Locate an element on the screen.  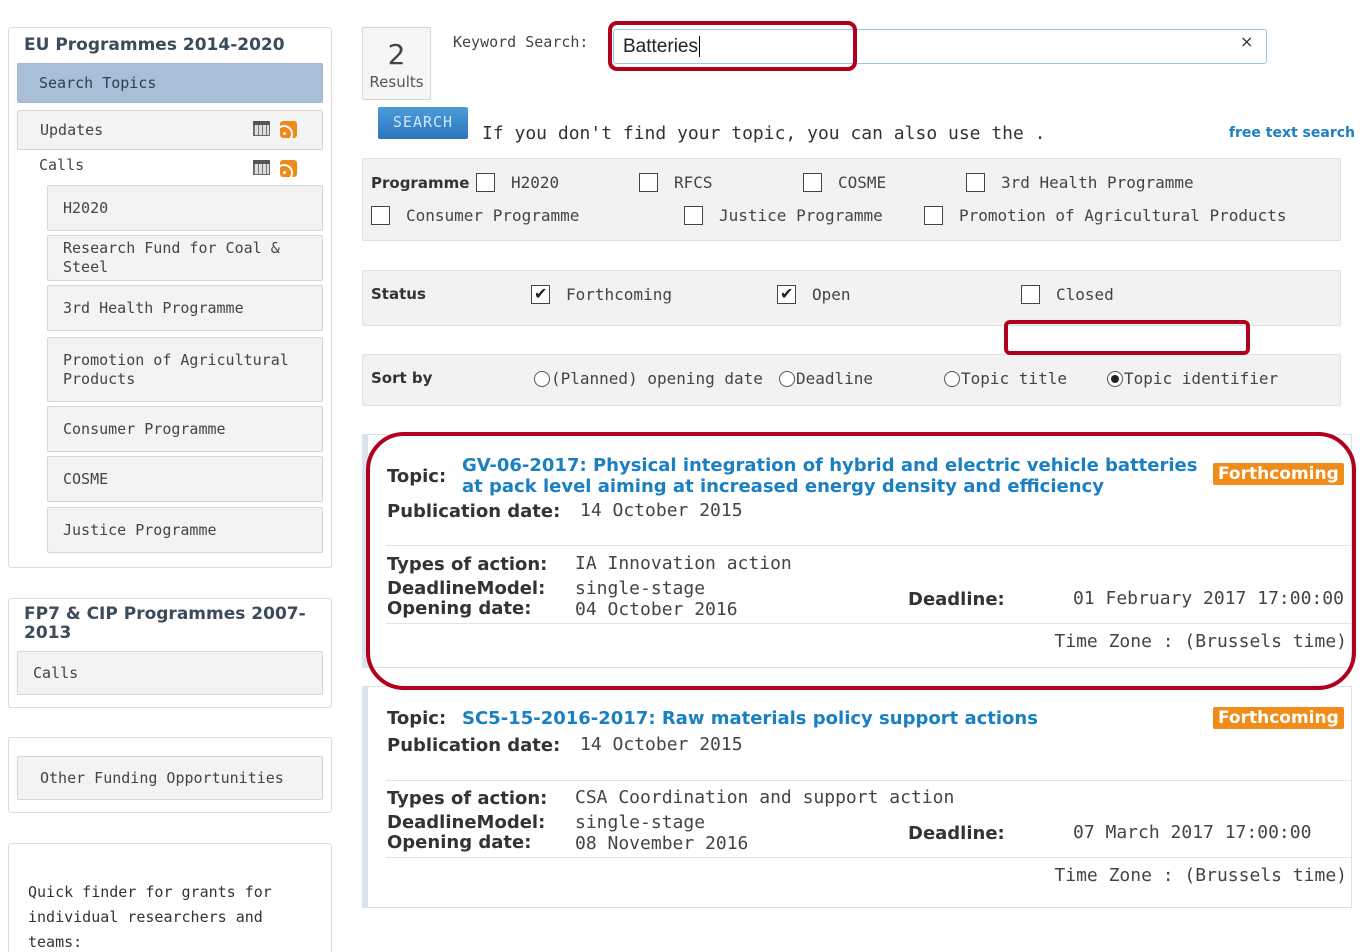
sidebar-item-justice: Justice Programme is located at coordinates (185, 530).